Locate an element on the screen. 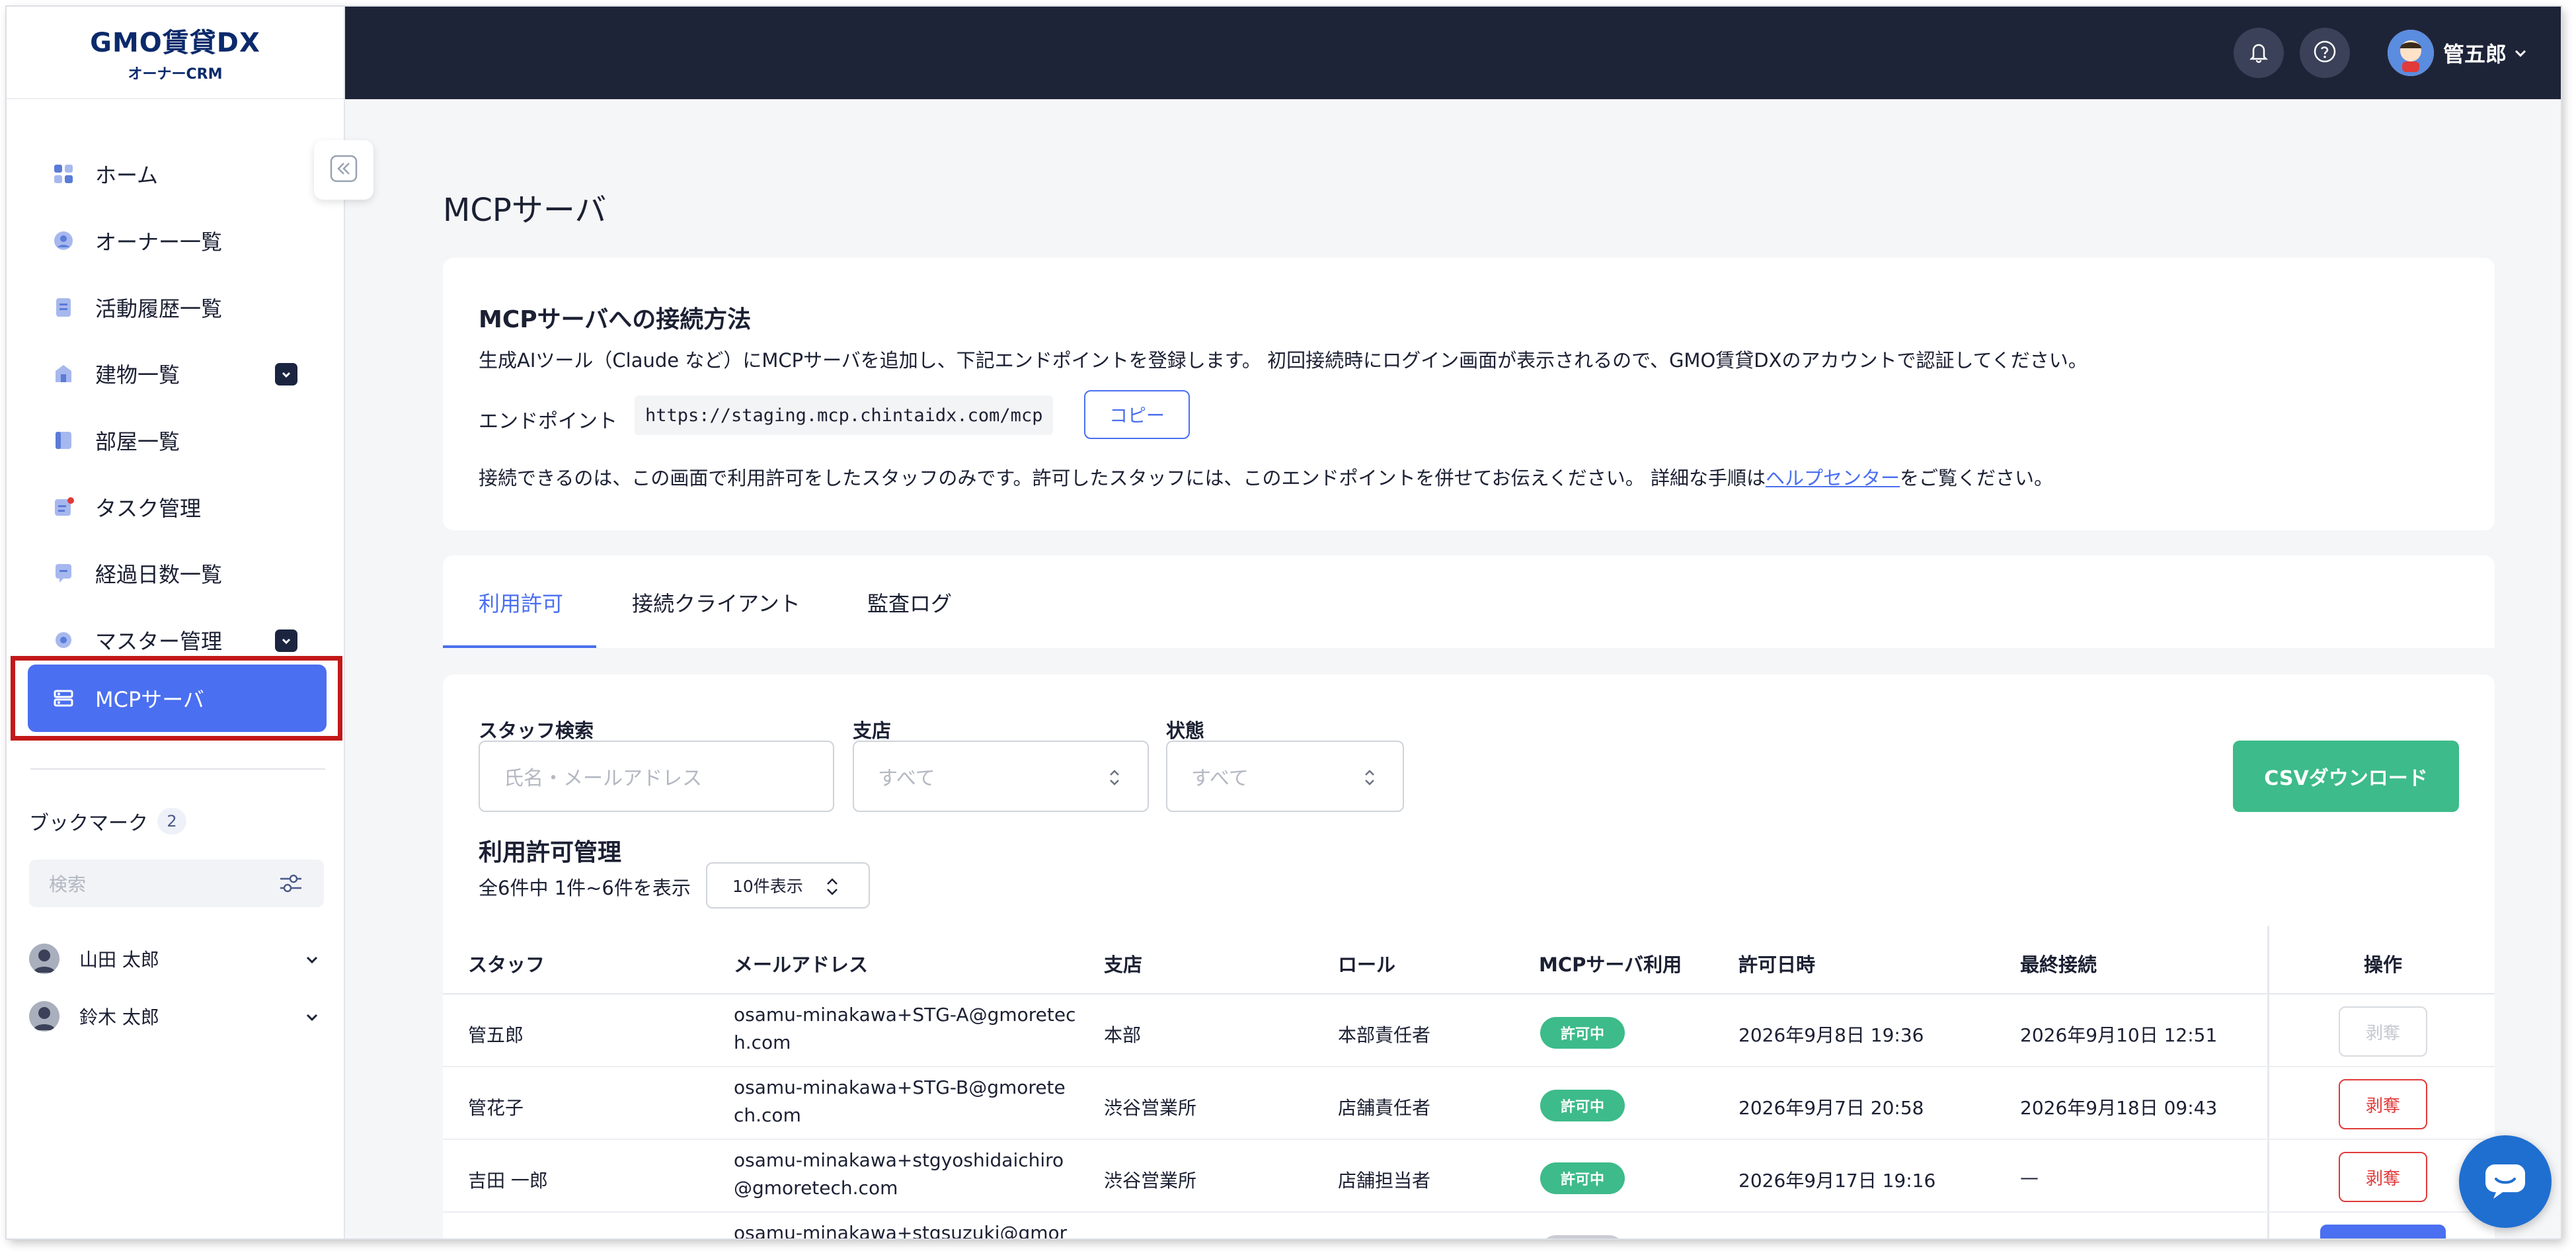  document-icon is located at coordinates (63, 307).